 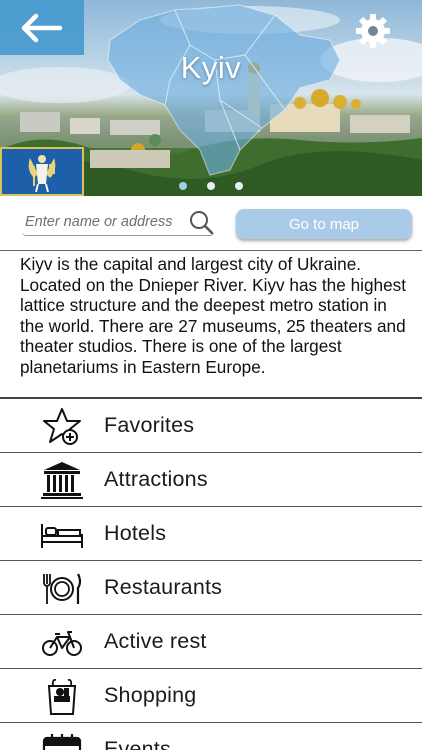 I want to click on bed-icon, so click(x=62, y=534).